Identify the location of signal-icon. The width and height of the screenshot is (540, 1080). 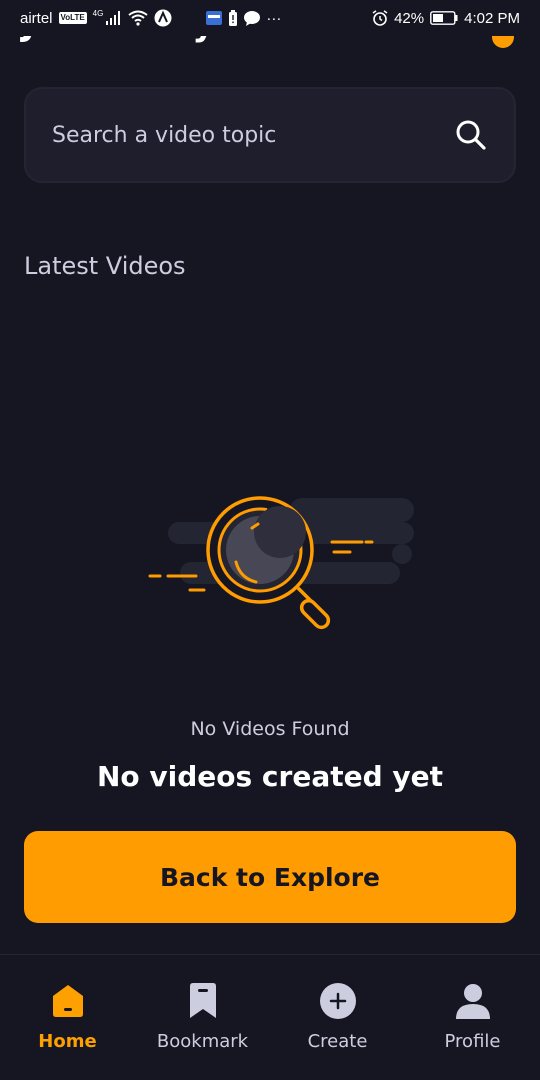
(114, 18).